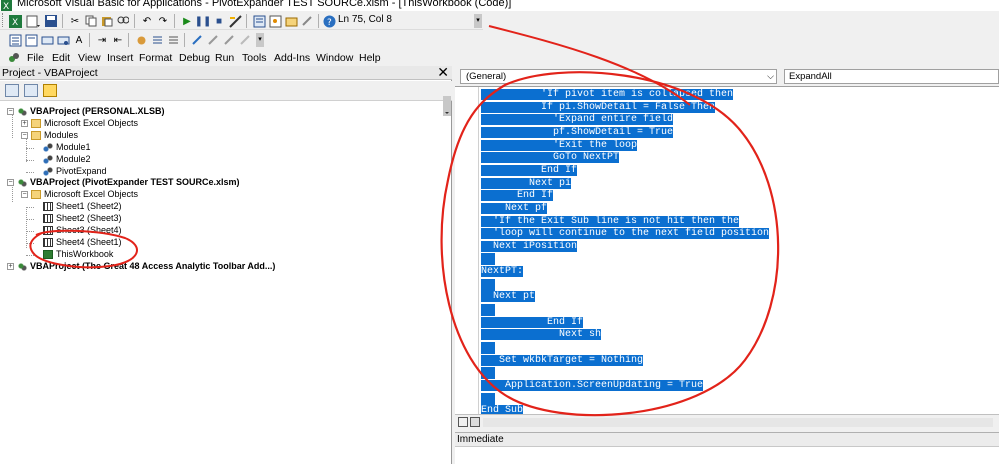 Image resolution: width=999 pixels, height=464 pixels. What do you see at coordinates (31, 40) in the screenshot?
I see `list-constants-icon` at bounding box center [31, 40].